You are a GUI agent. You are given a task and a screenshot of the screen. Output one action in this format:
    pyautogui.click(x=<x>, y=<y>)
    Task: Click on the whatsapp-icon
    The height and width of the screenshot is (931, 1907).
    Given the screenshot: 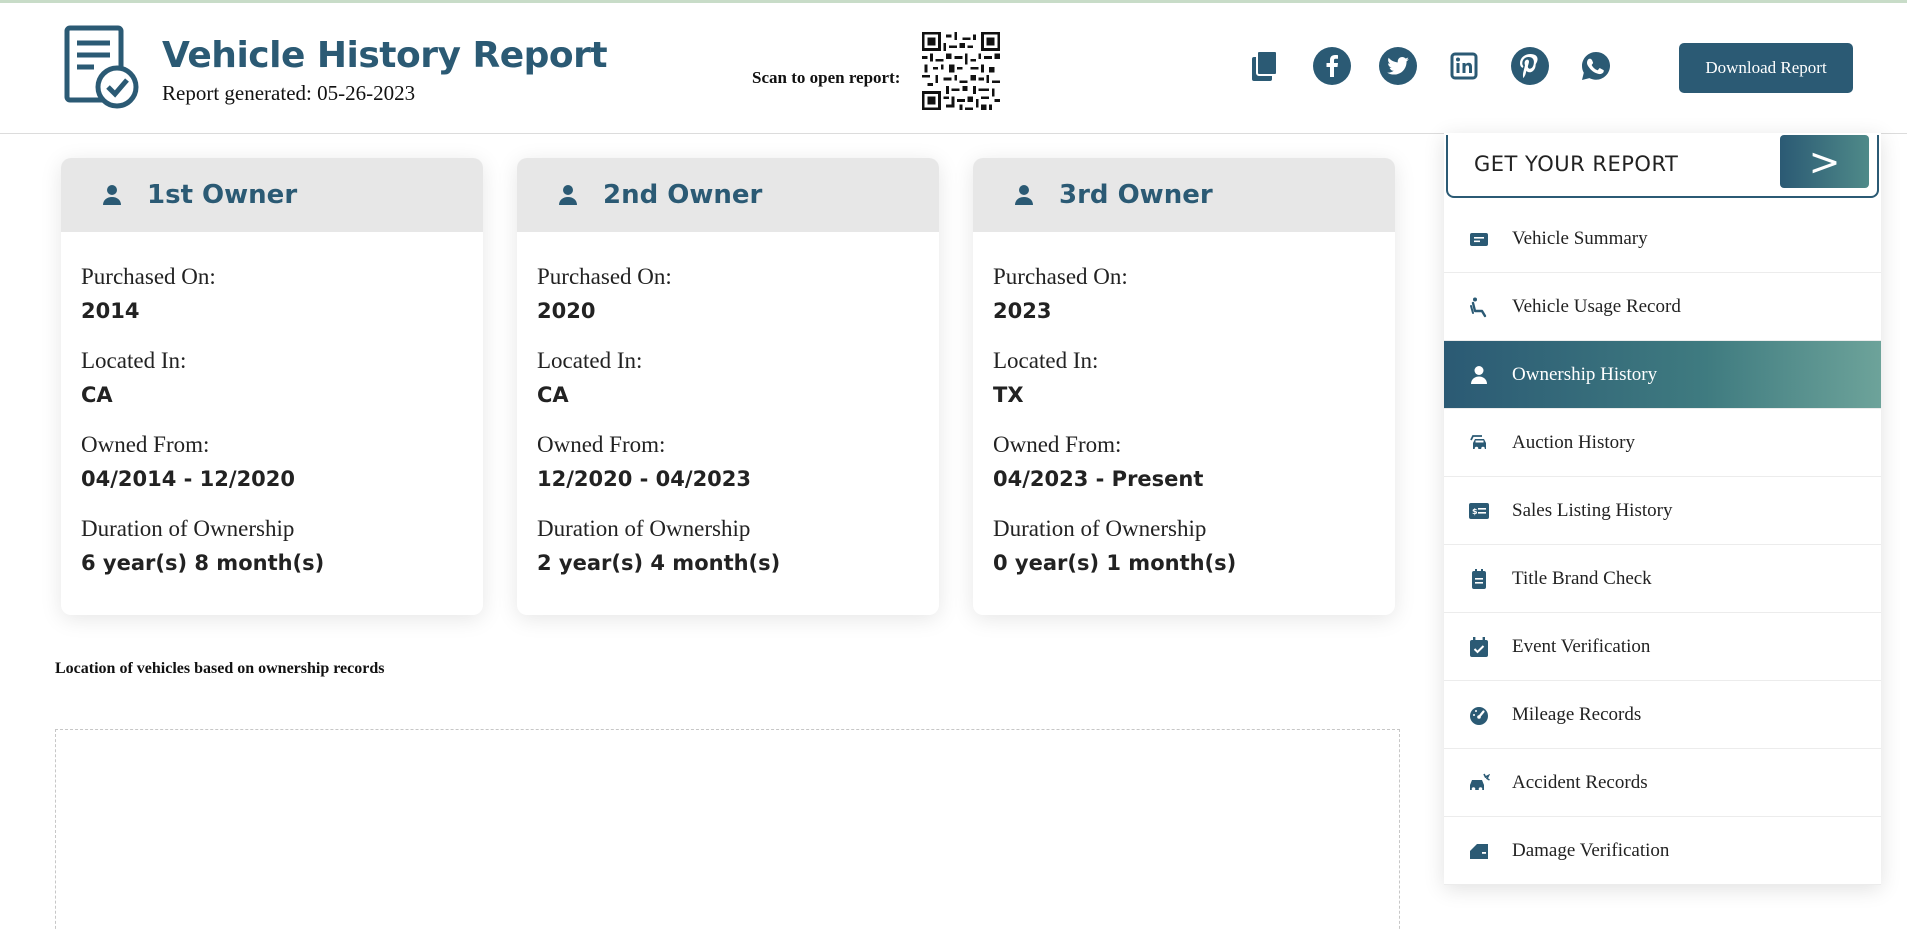 What is the action you would take?
    pyautogui.click(x=1596, y=66)
    